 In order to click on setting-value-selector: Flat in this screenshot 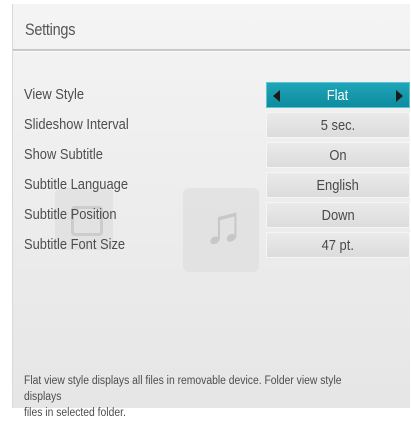, I will do `click(338, 95)`.